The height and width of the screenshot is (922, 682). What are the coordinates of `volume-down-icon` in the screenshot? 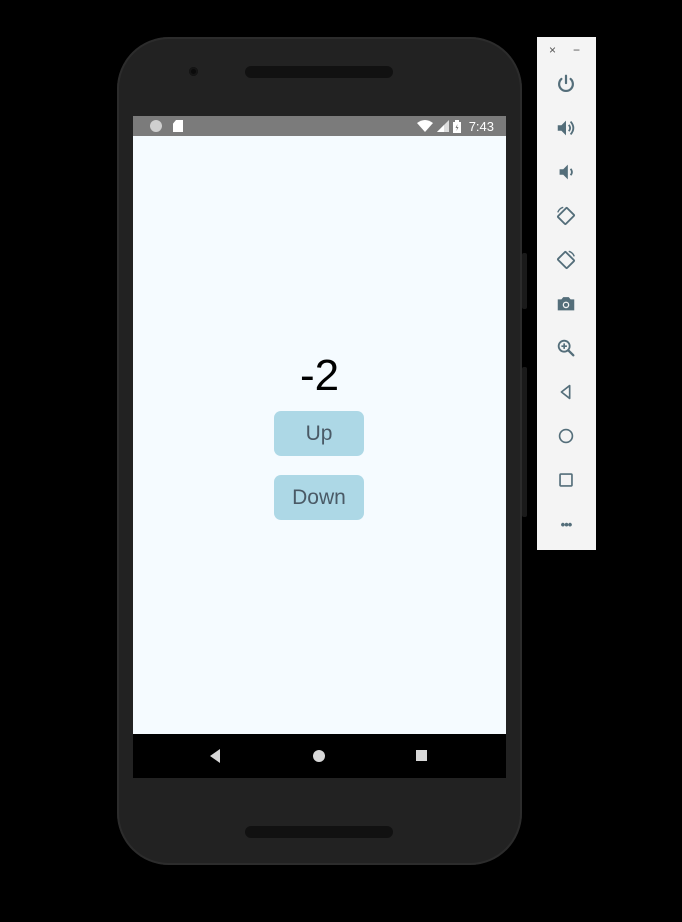 It's located at (566, 172).